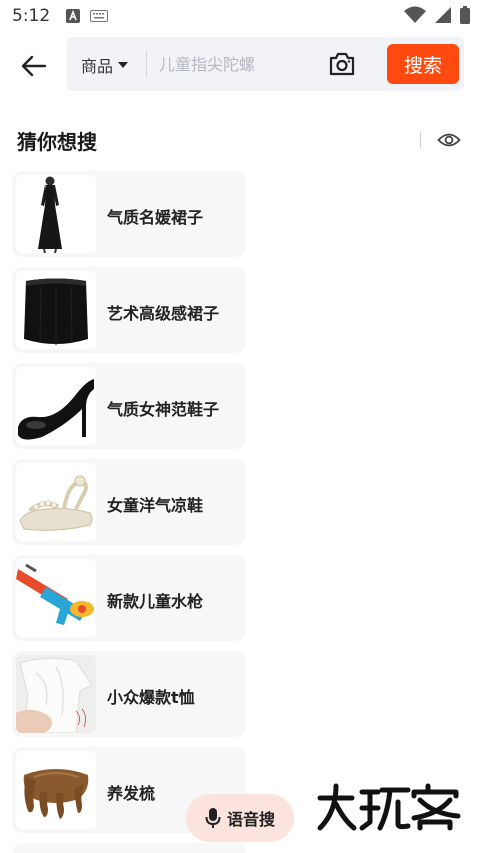 Image resolution: width=480 pixels, height=853 pixels. I want to click on status-system-icons, so click(437, 15).